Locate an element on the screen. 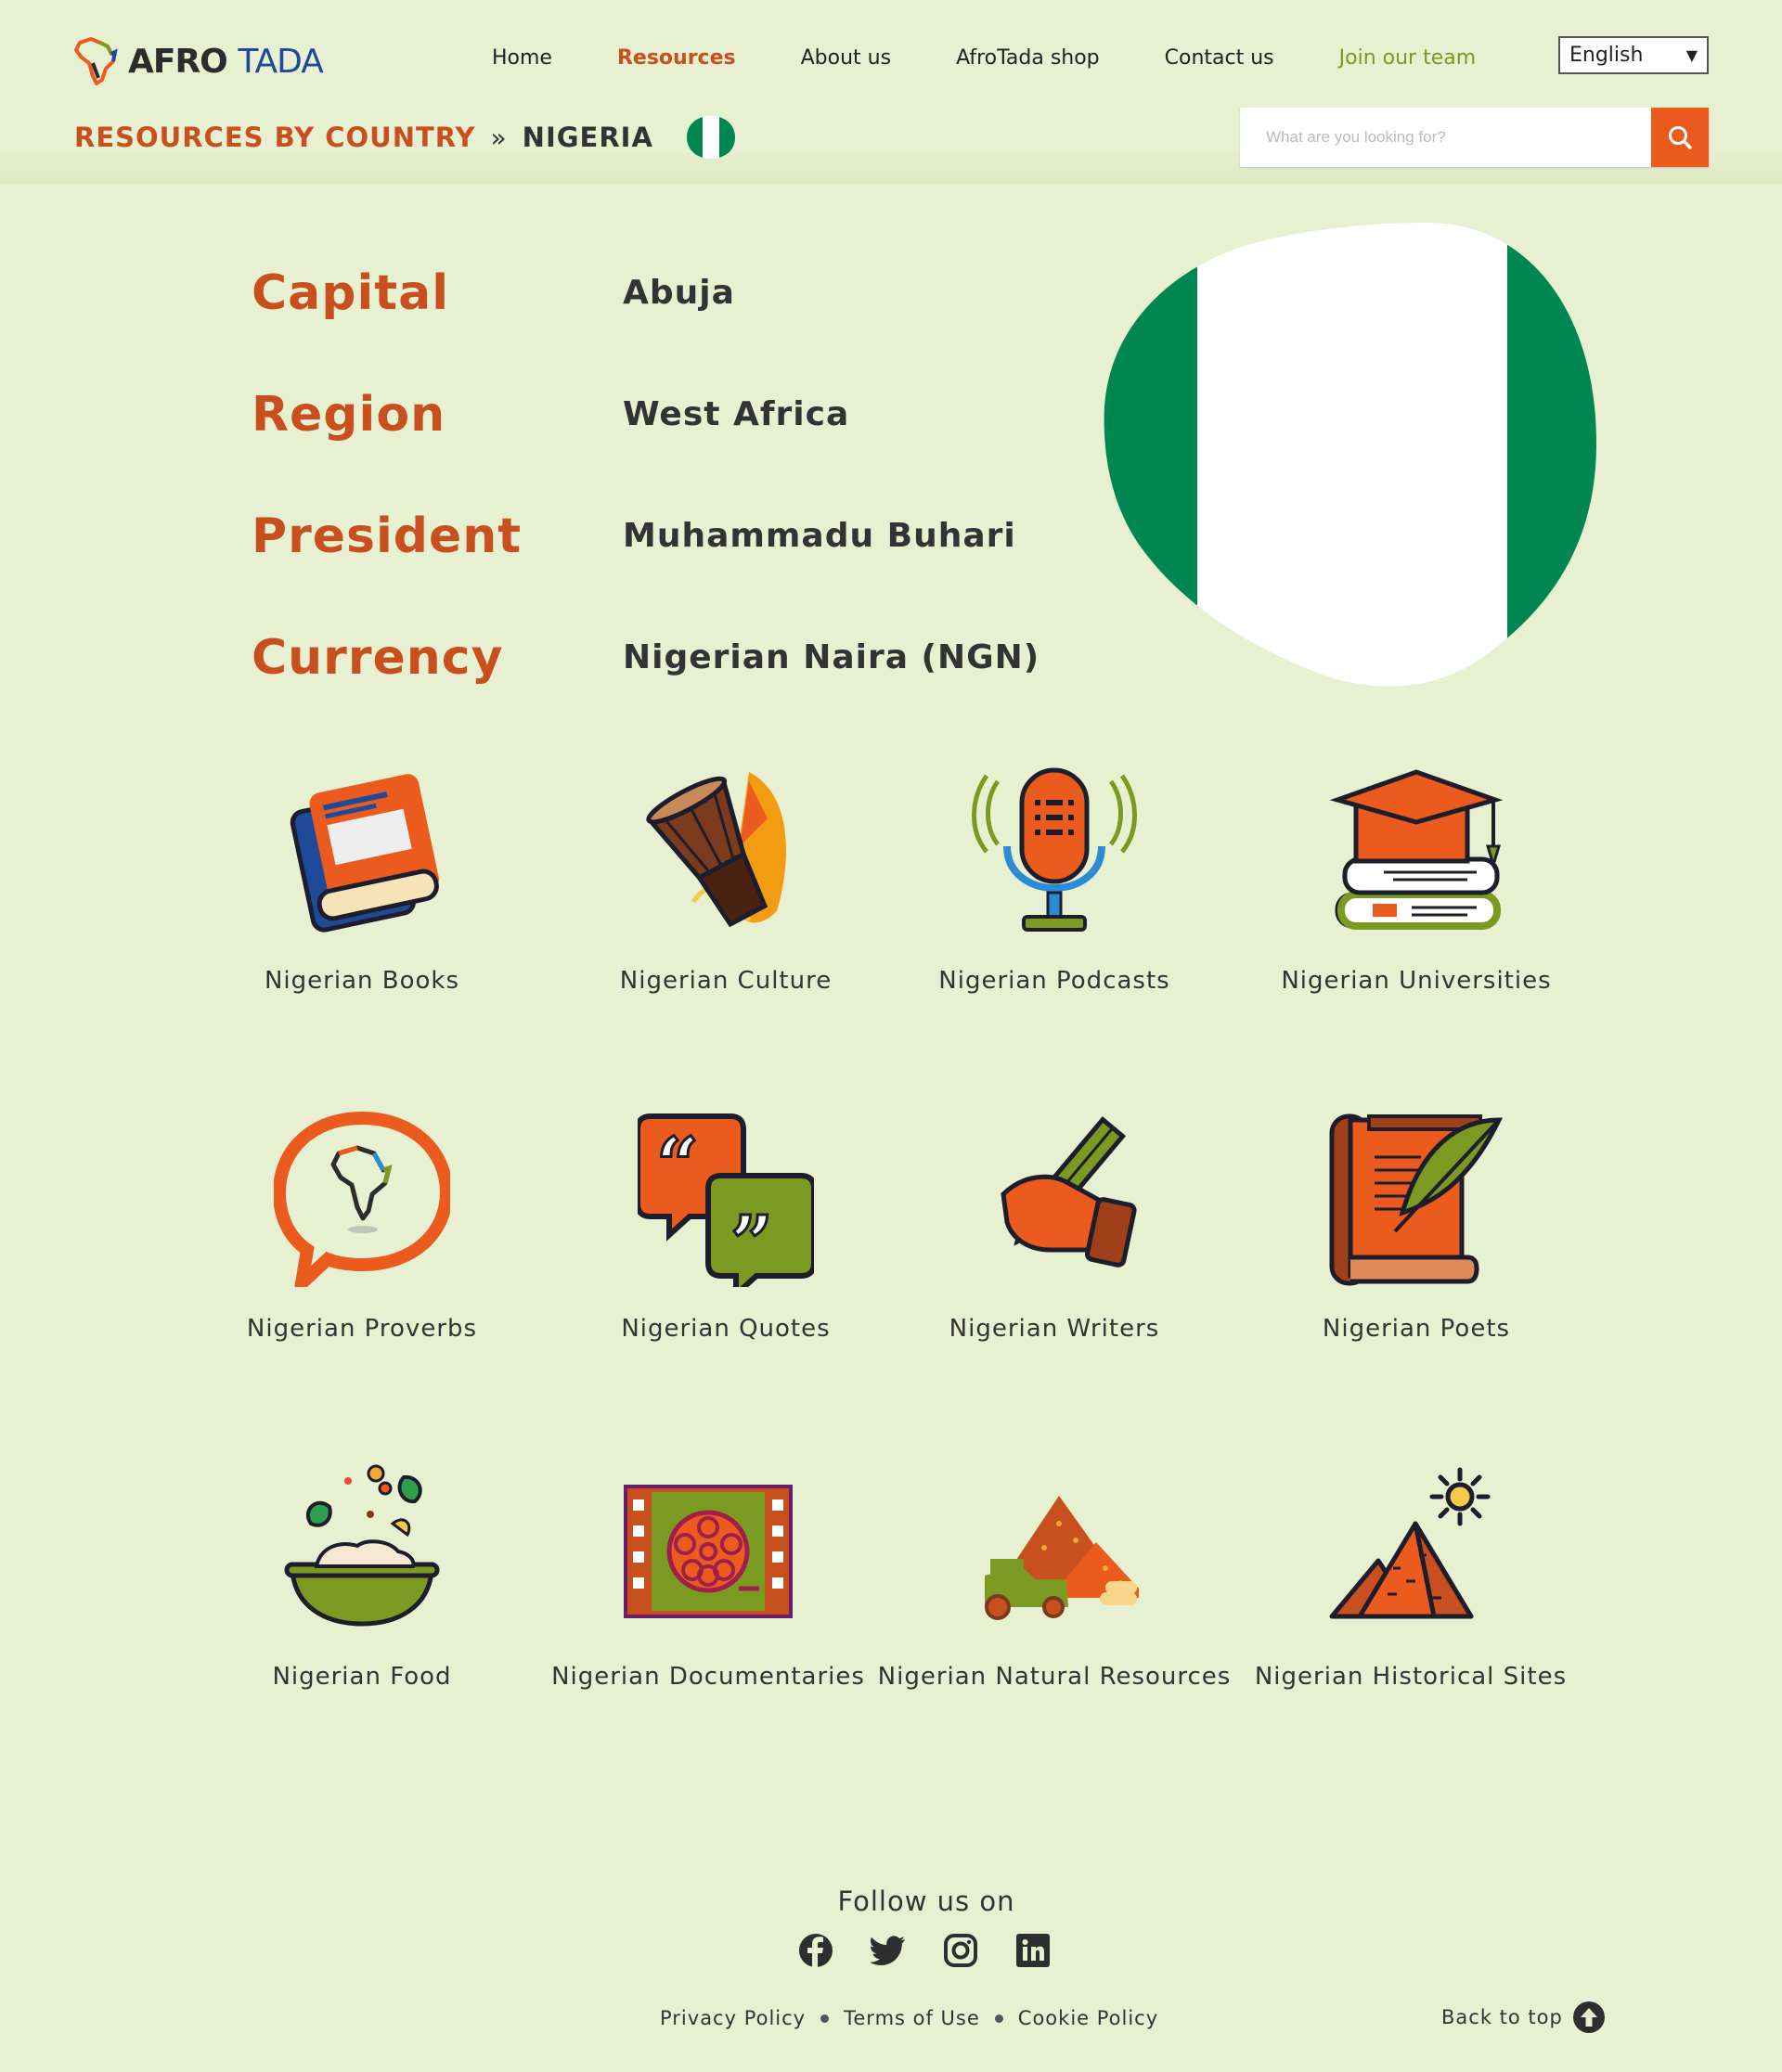  resource-nigerian-poets: Nigerian Poets is located at coordinates (1416, 1227).